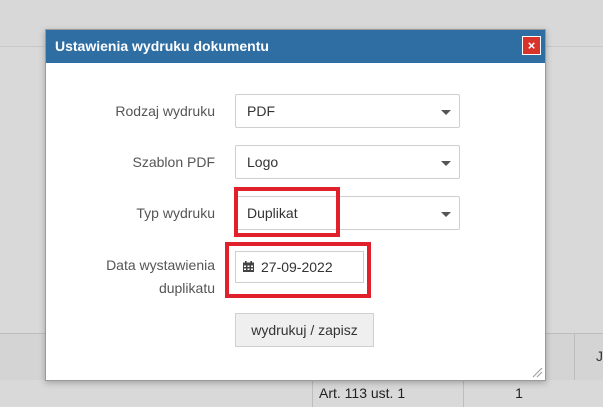  I want to click on pdf-template-label: Szablon PDF, so click(173, 162).